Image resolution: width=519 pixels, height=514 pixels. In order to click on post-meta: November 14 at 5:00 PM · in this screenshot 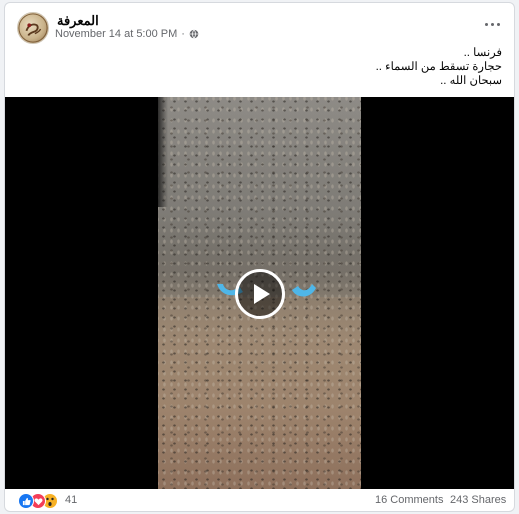, I will do `click(127, 34)`.